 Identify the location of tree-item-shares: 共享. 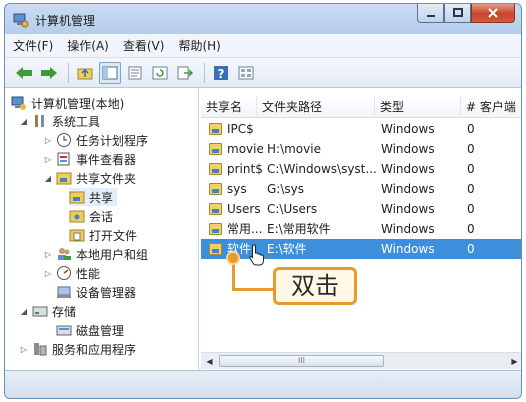
(93, 197).